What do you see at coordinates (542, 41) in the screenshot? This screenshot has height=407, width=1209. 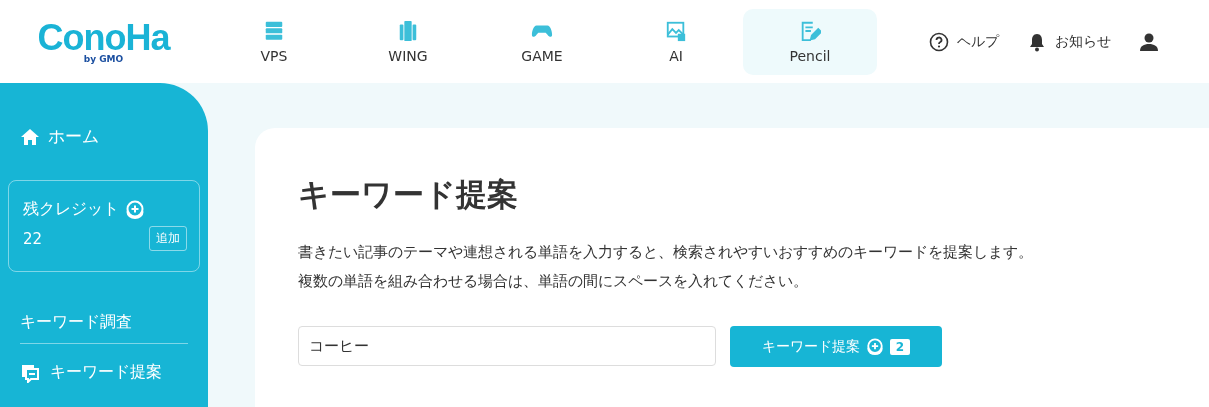 I see `nav-tab: GAME` at bounding box center [542, 41].